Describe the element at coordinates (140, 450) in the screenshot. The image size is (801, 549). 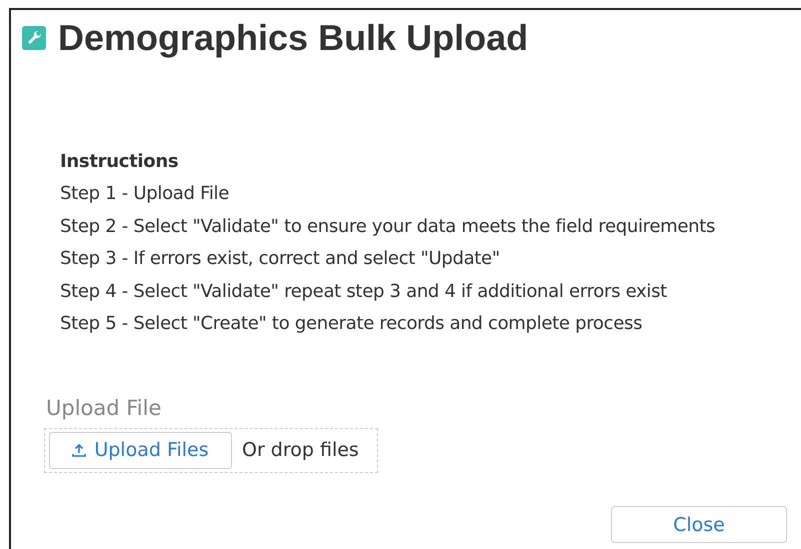
I see `upload-files-button: Upload Files` at that location.